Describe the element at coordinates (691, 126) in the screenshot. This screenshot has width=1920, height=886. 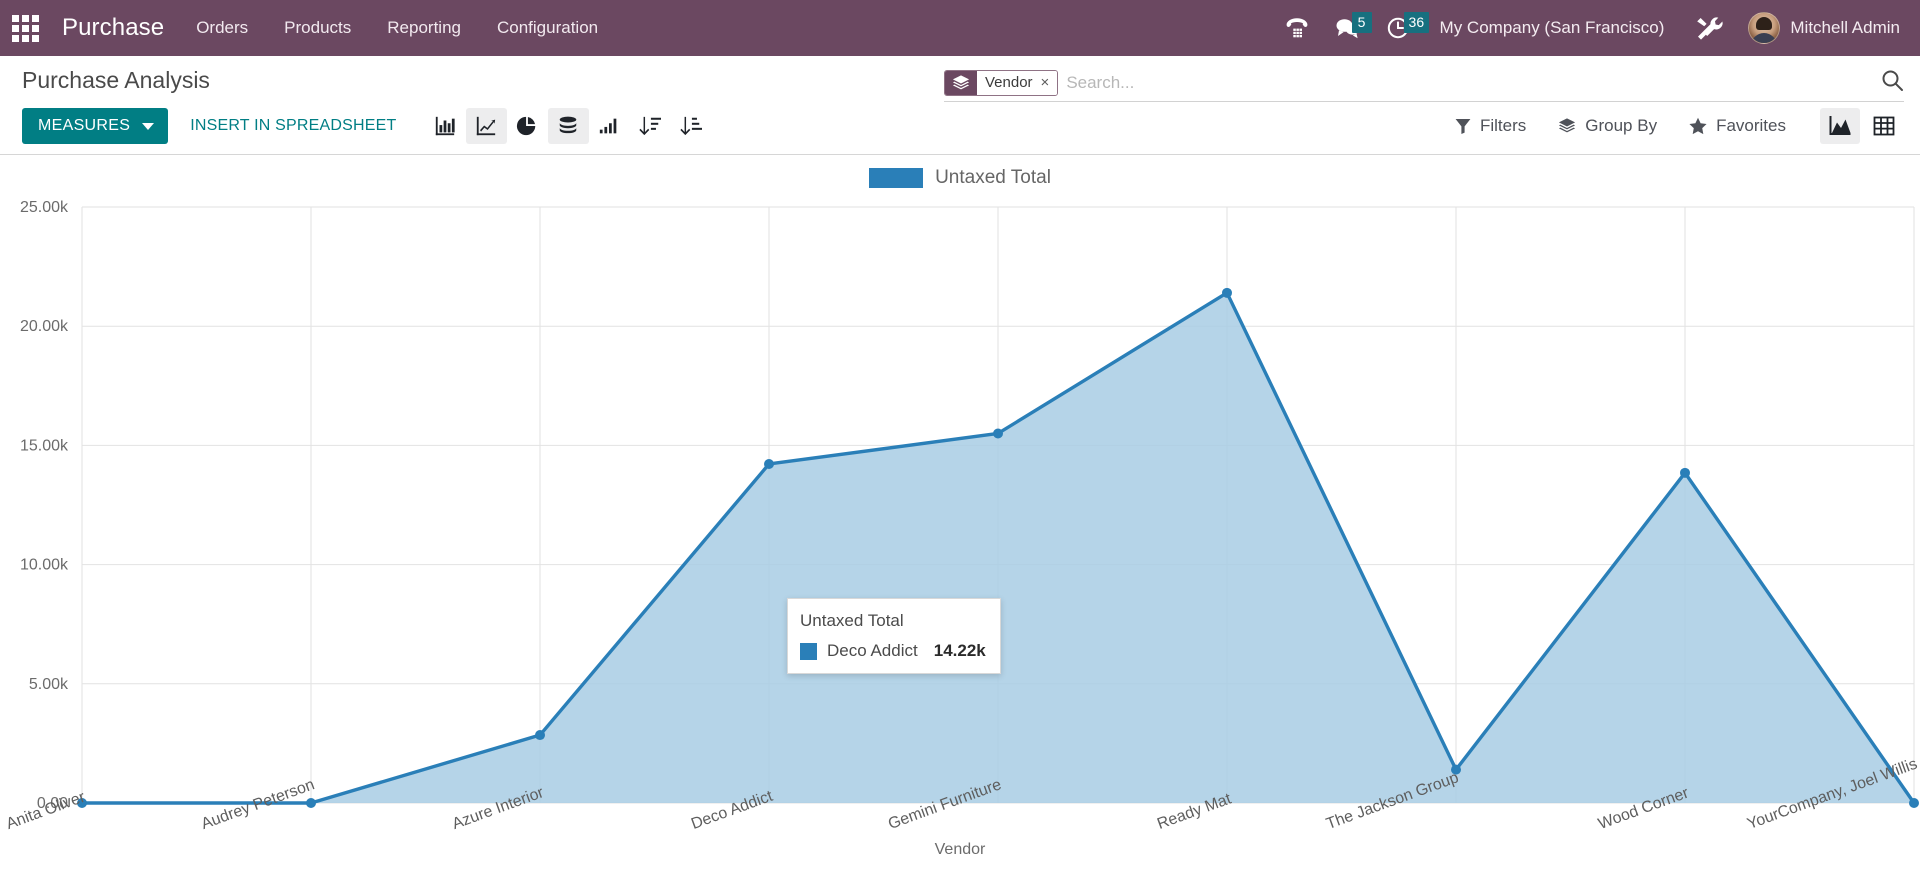
I see `sort-ascending-icon` at that location.